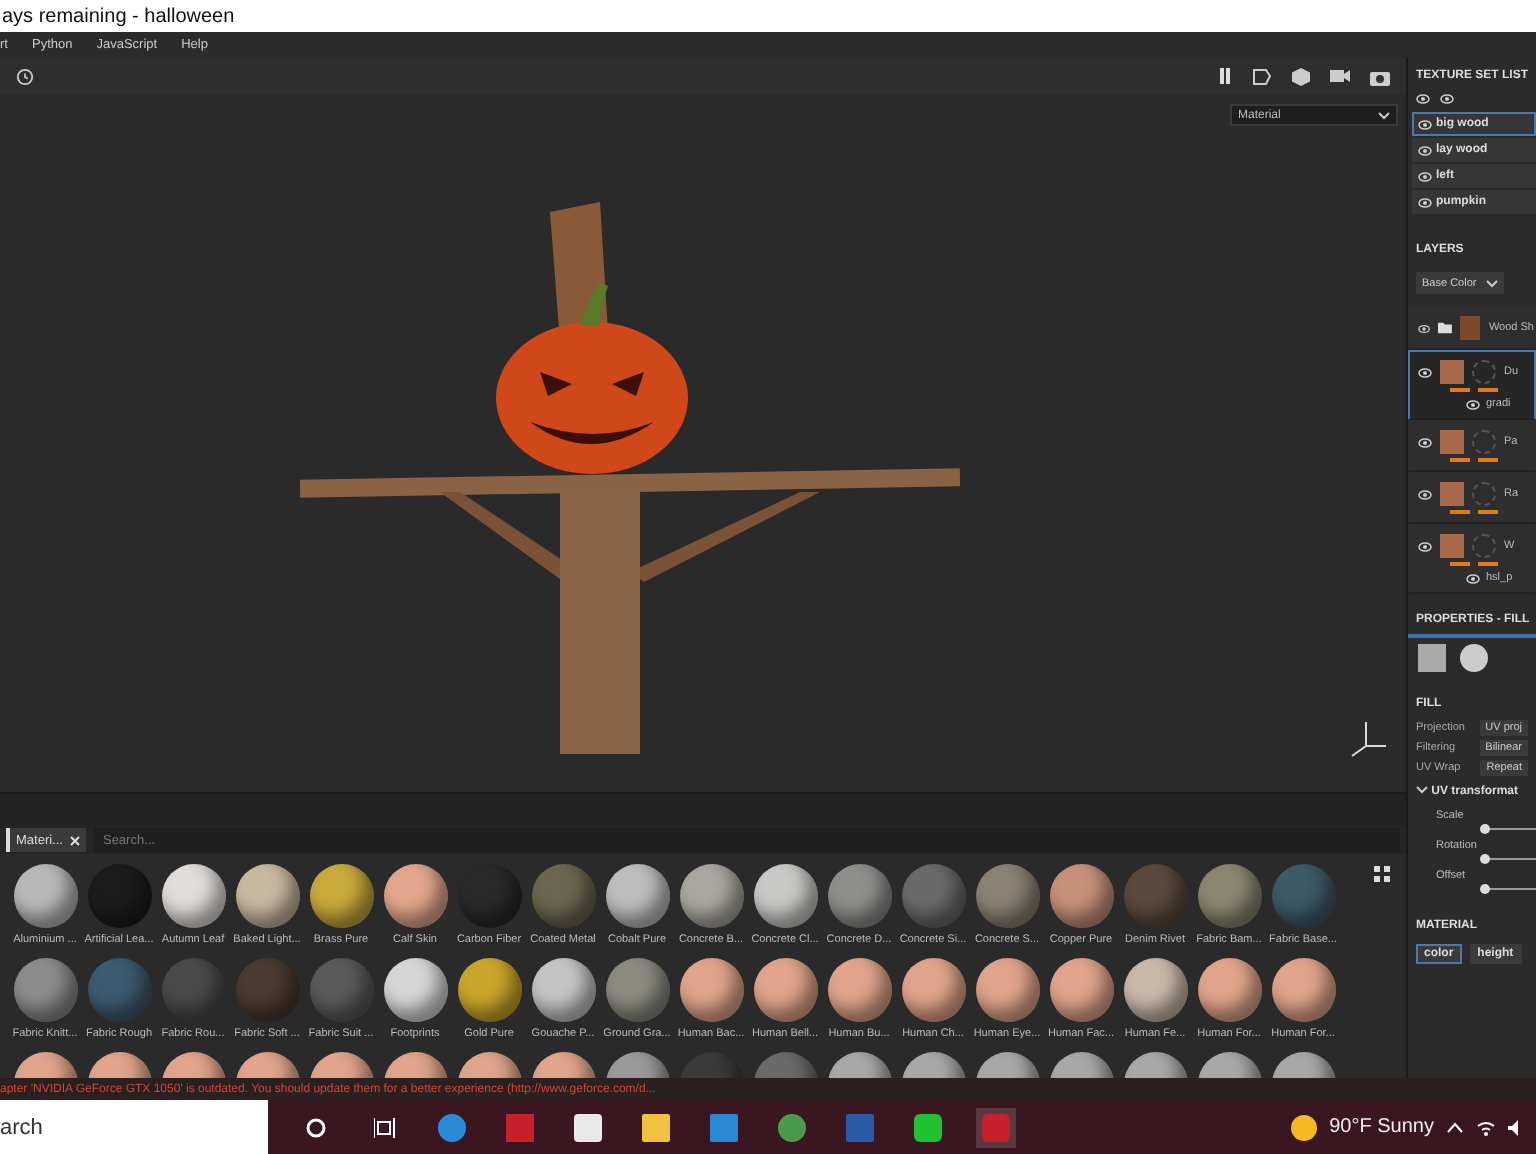 This screenshot has height=1154, width=1536. What do you see at coordinates (1486, 1127) in the screenshot?
I see `wifi-icon` at bounding box center [1486, 1127].